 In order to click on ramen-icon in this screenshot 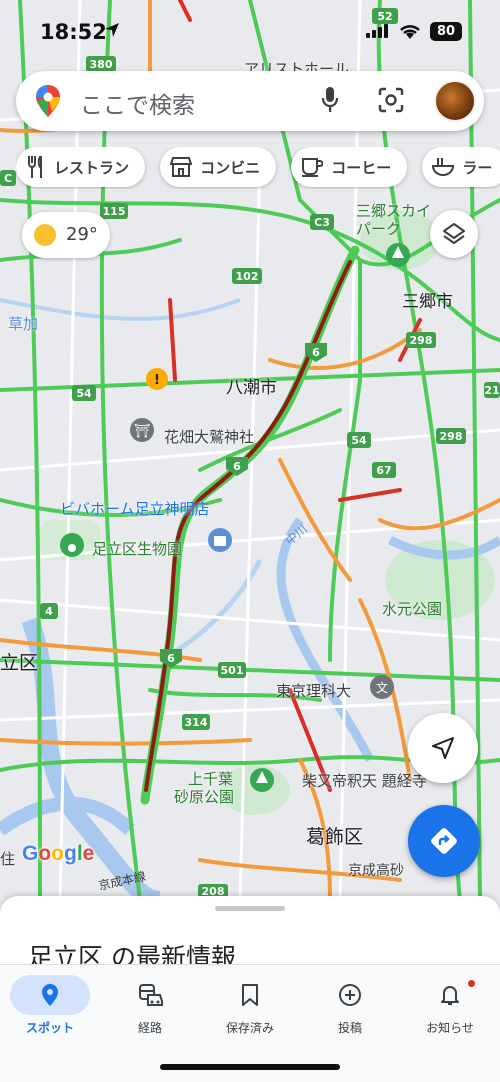, I will do `click(443, 167)`.